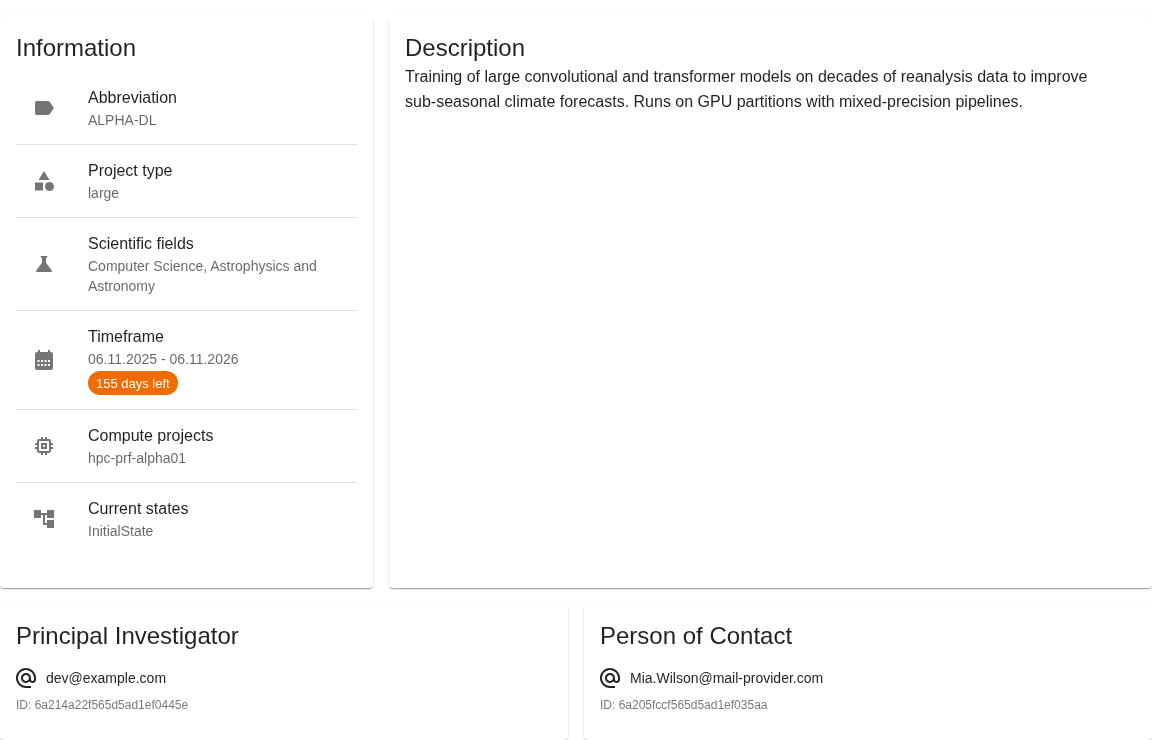 This screenshot has width=1152, height=740. I want to click on field-label: Scientific fields, so click(141, 244).